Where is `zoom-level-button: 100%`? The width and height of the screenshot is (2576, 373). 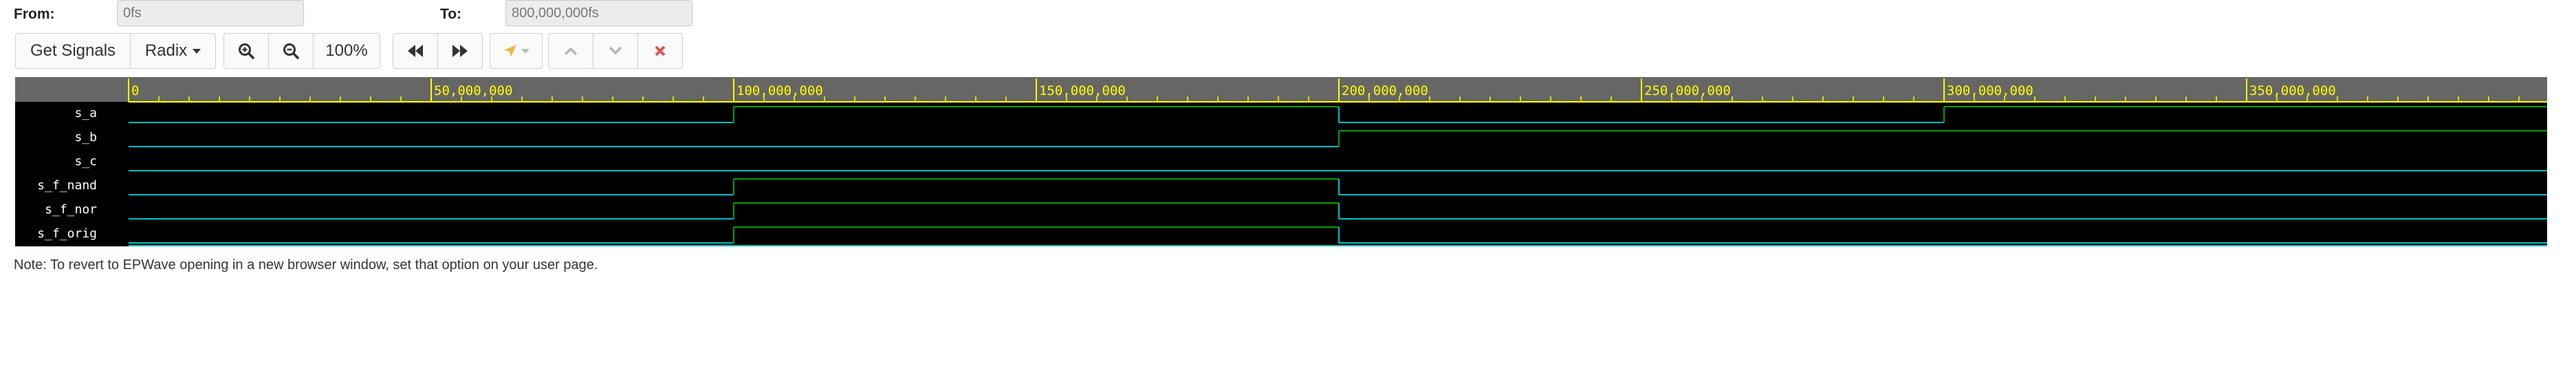 zoom-level-button: 100% is located at coordinates (346, 51).